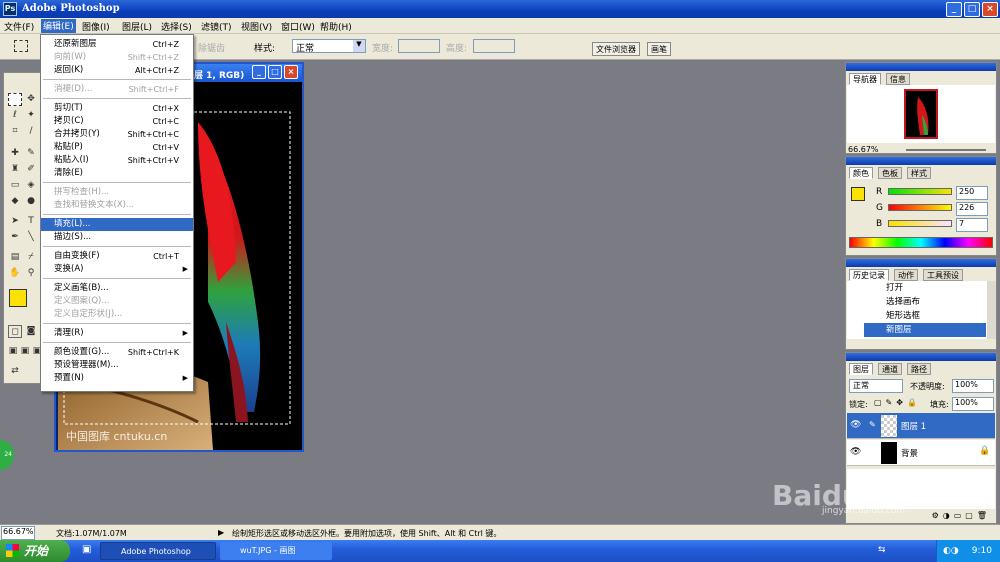 The height and width of the screenshot is (562, 1000). What do you see at coordinates (925, 288) in the screenshot?
I see `history-item-open: 打开` at bounding box center [925, 288].